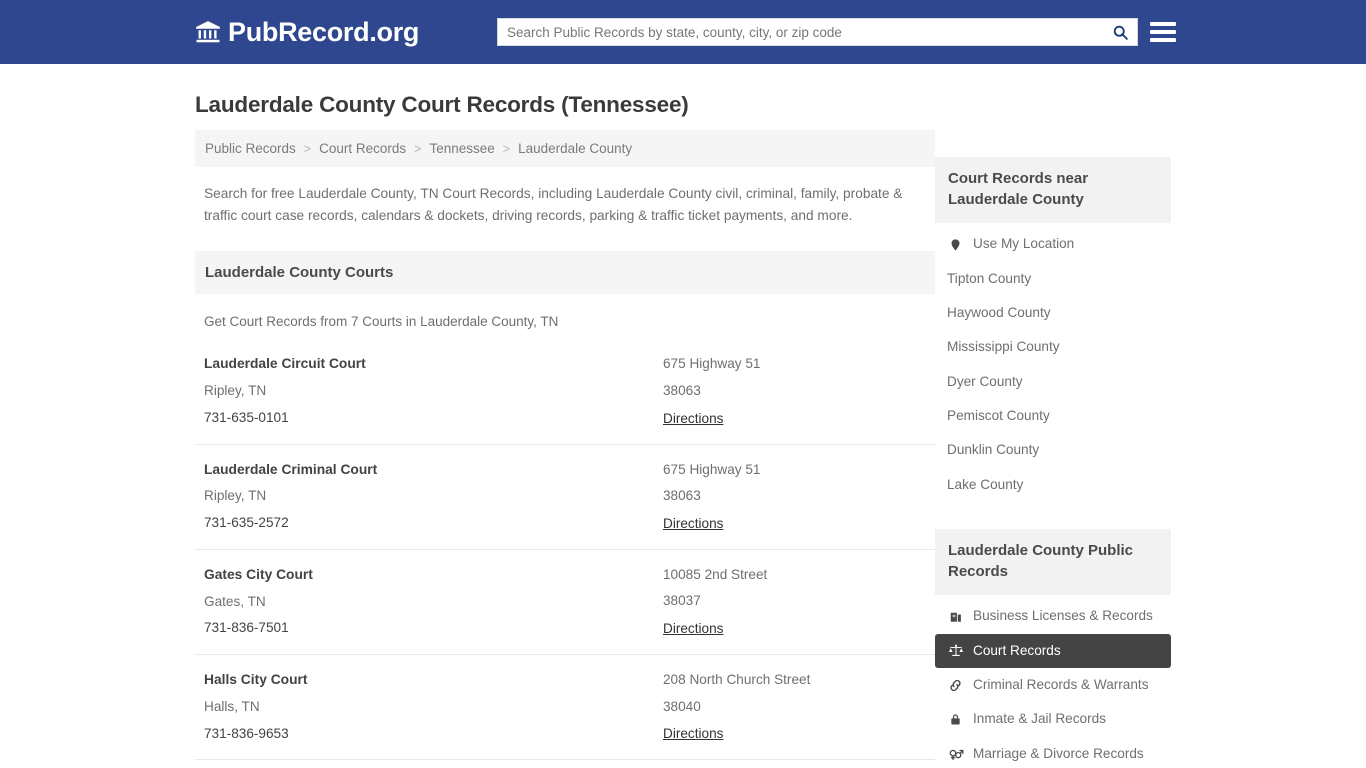 Image resolution: width=1366 pixels, height=768 pixels. Describe the element at coordinates (737, 680) in the screenshot. I see `court-address: 208 North Church Street` at that location.